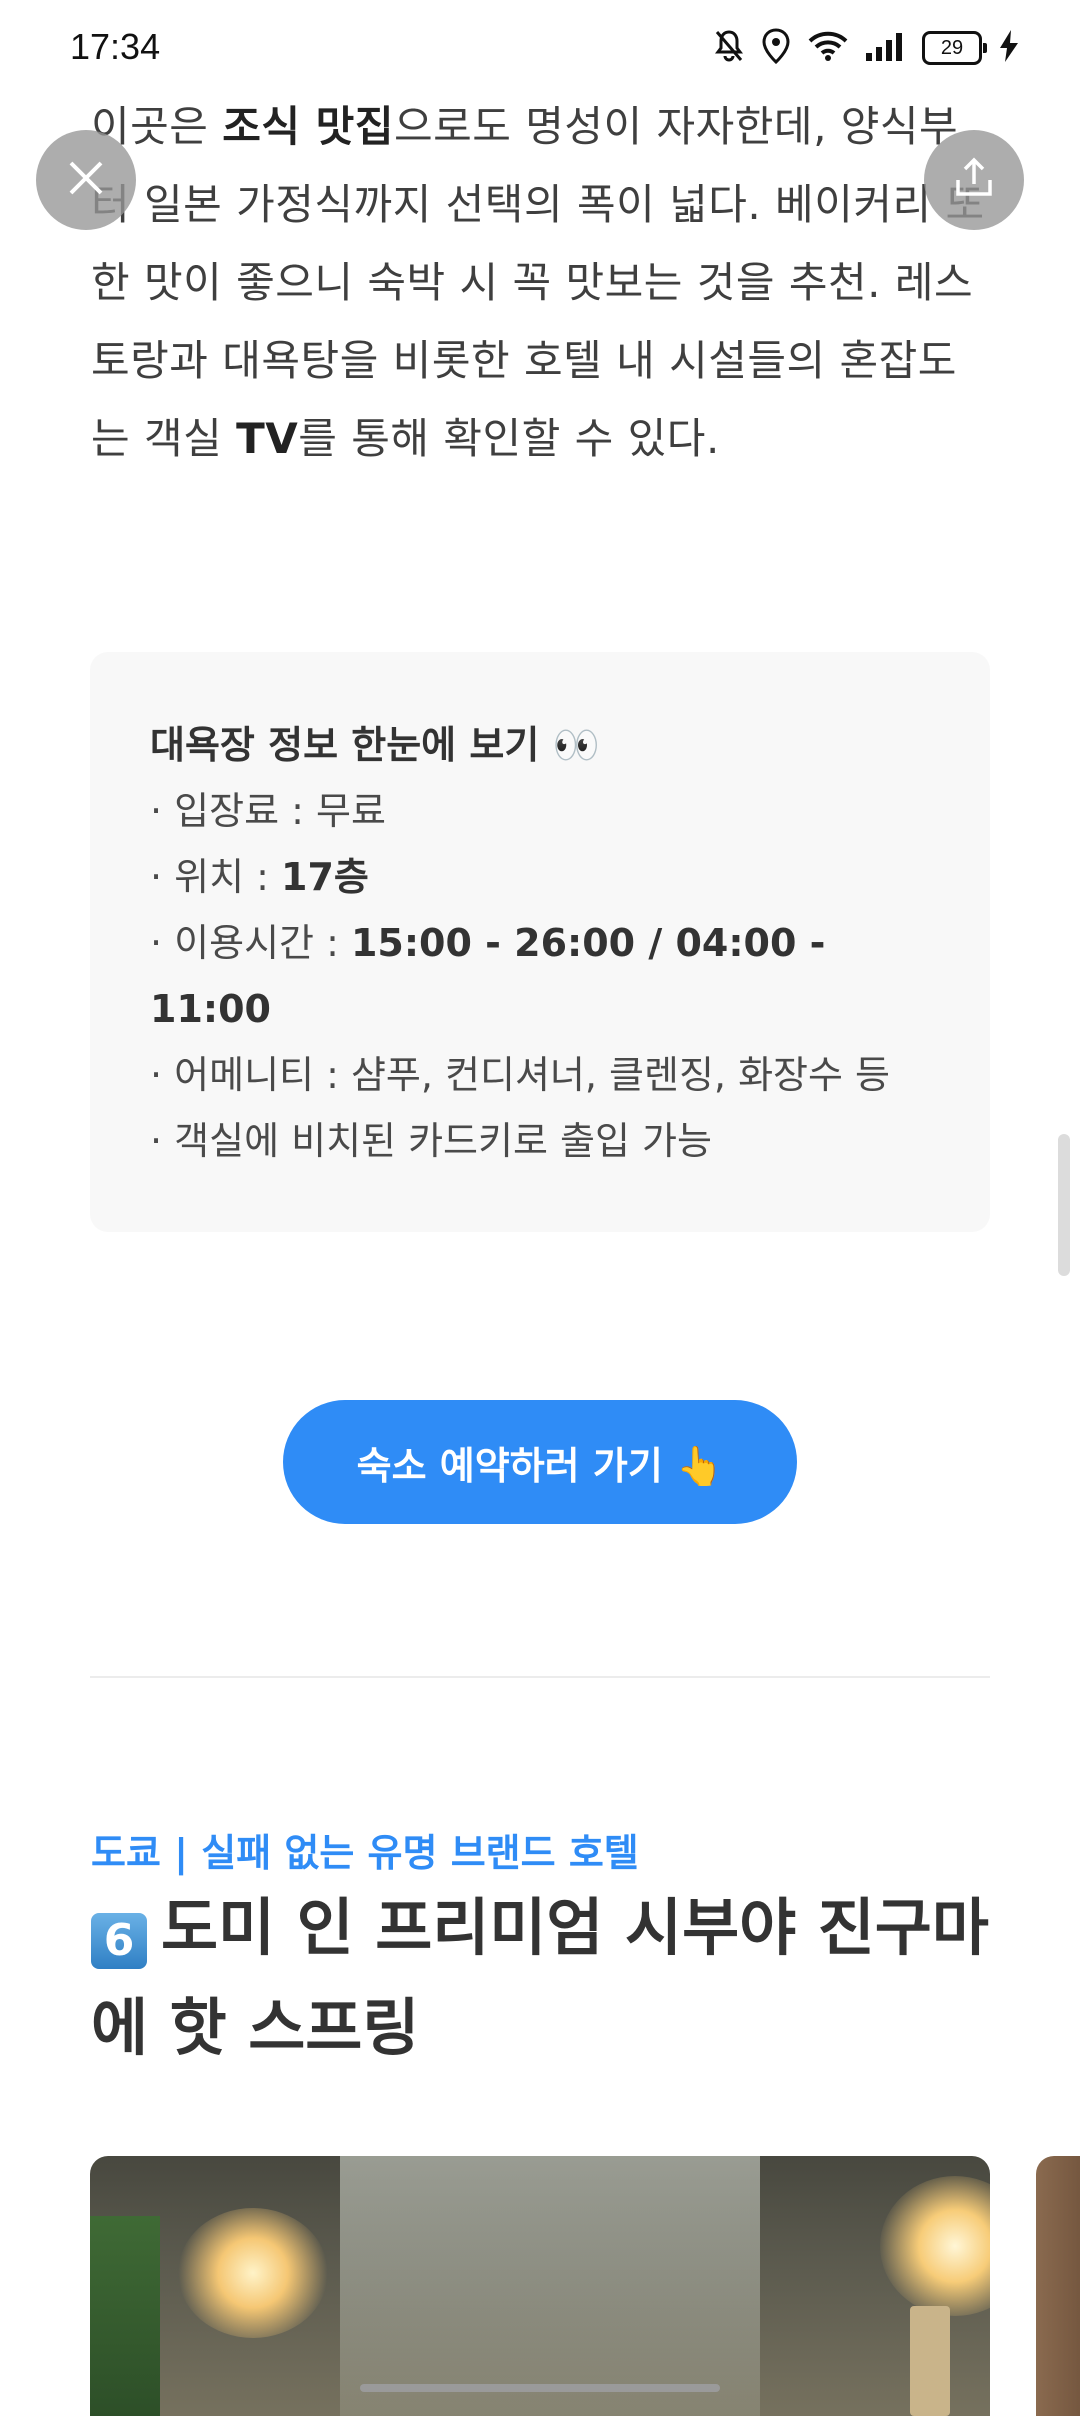  Describe the element at coordinates (1058, 2286) in the screenshot. I see `next-photo-peek` at that location.